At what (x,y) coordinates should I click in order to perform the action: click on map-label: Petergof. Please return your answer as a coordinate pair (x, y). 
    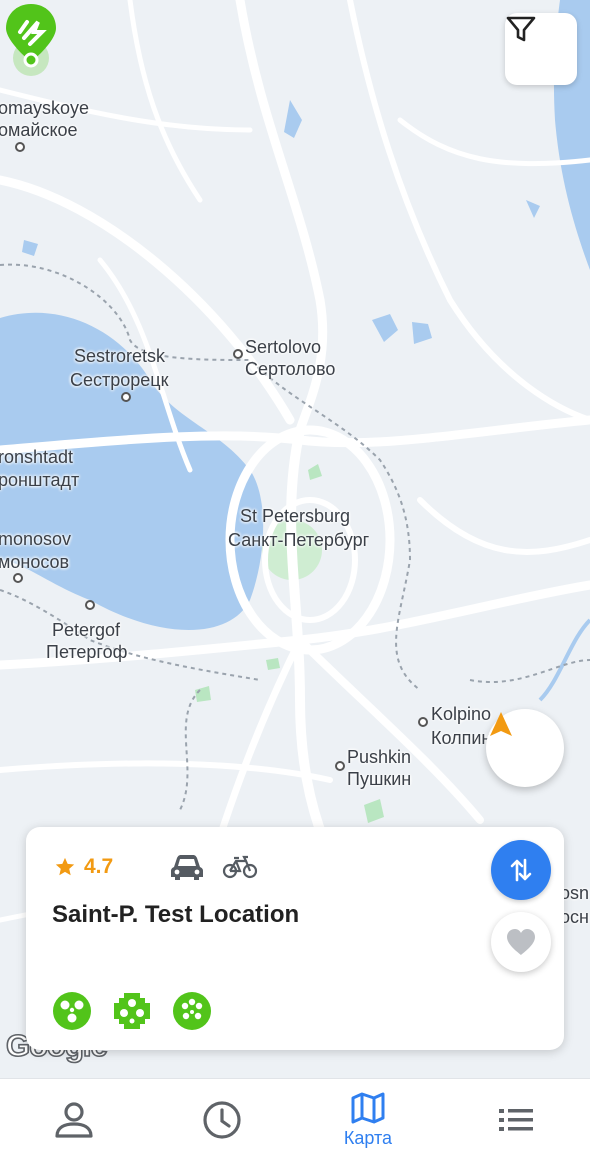
    Looking at the image, I should click on (86, 630).